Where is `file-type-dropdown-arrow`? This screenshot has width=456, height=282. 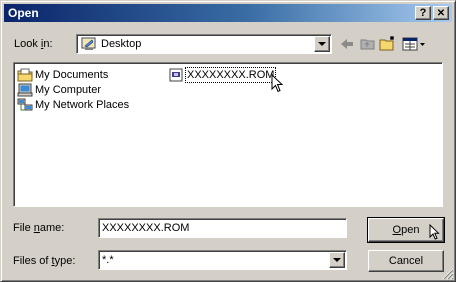
file-type-dropdown-arrow is located at coordinates (337, 260).